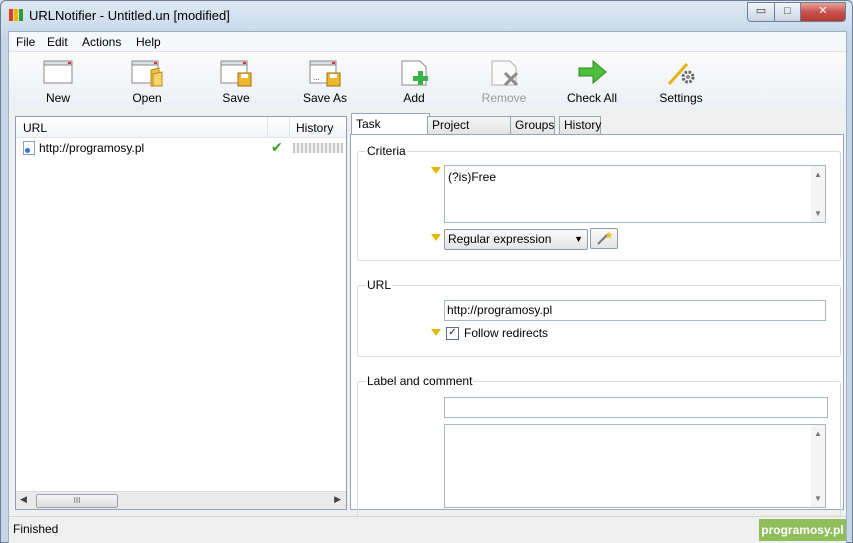  Describe the element at coordinates (36, 529) in the screenshot. I see `status-text: Finished` at that location.